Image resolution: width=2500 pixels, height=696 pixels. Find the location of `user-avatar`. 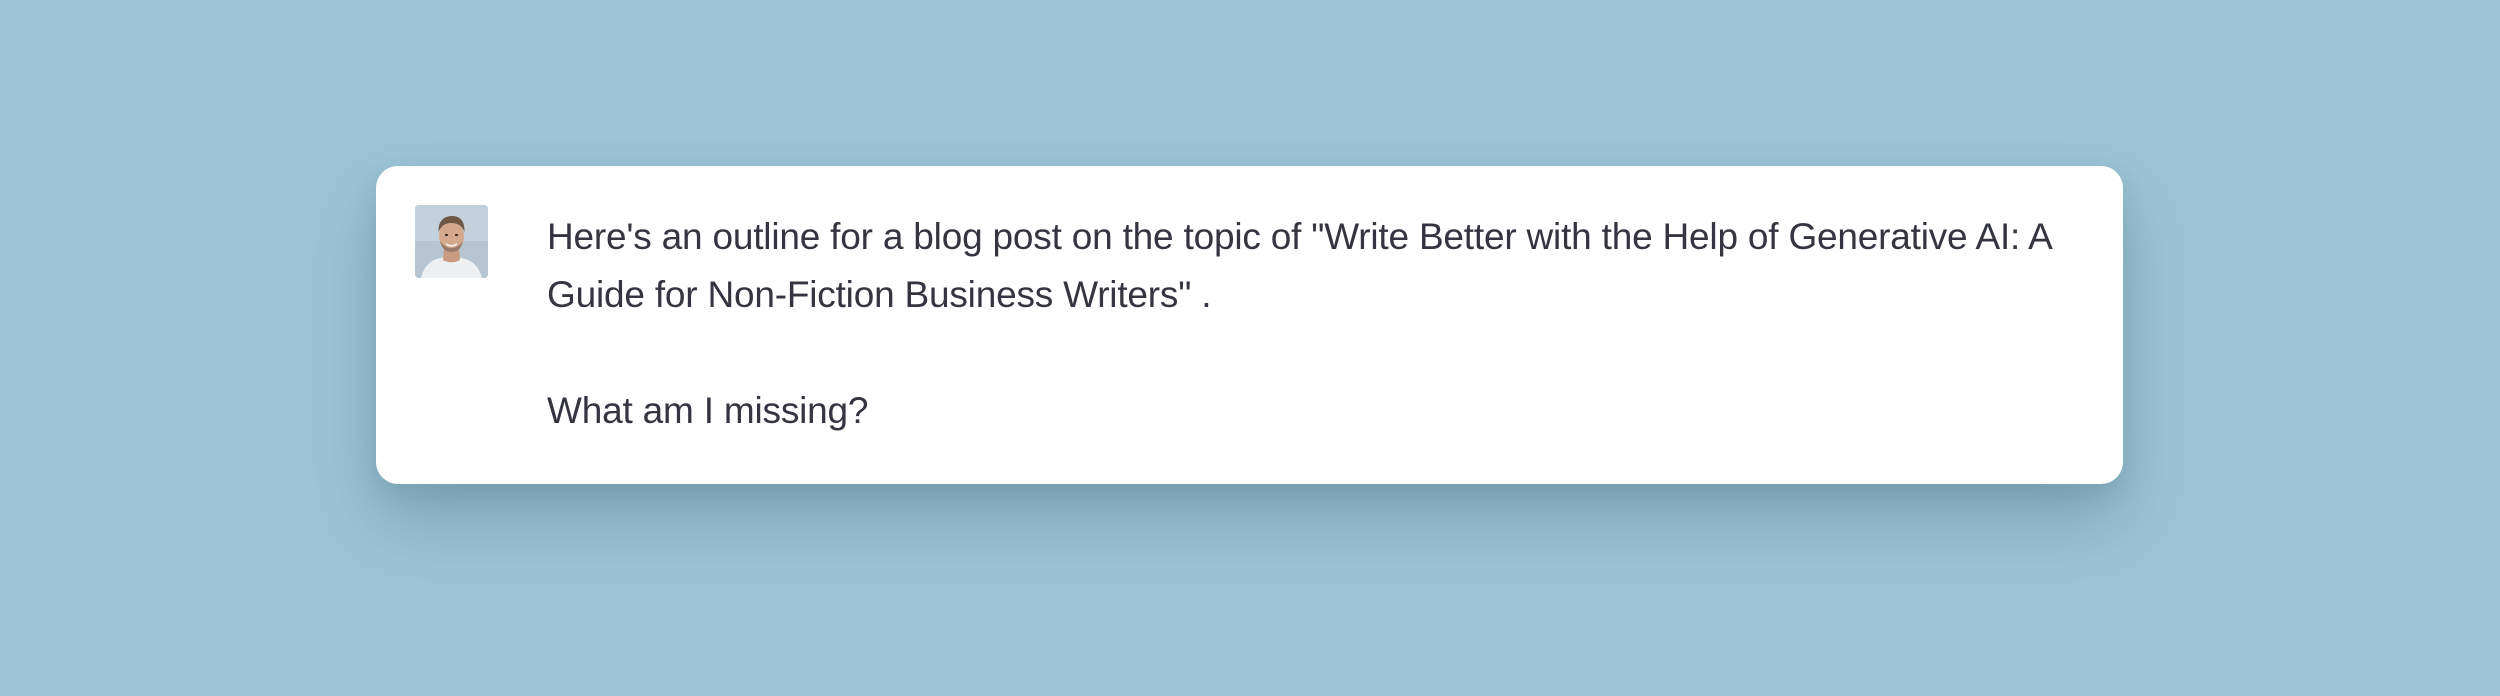

user-avatar is located at coordinates (451, 241).